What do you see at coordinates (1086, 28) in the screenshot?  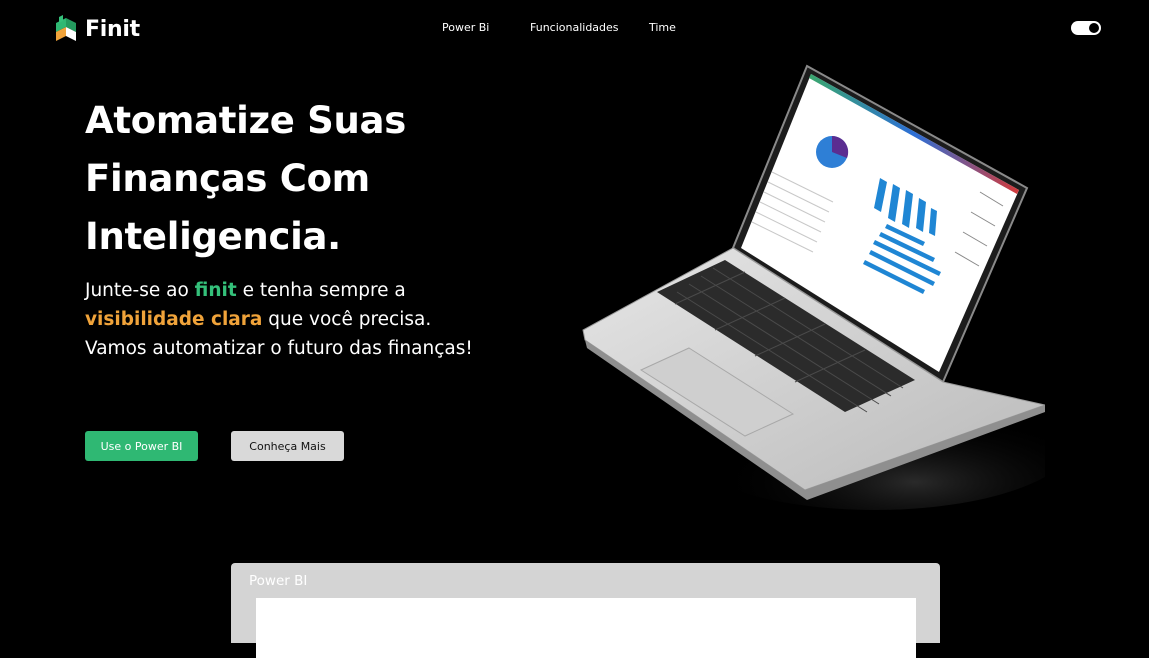 I see `theme-toggle-switch` at bounding box center [1086, 28].